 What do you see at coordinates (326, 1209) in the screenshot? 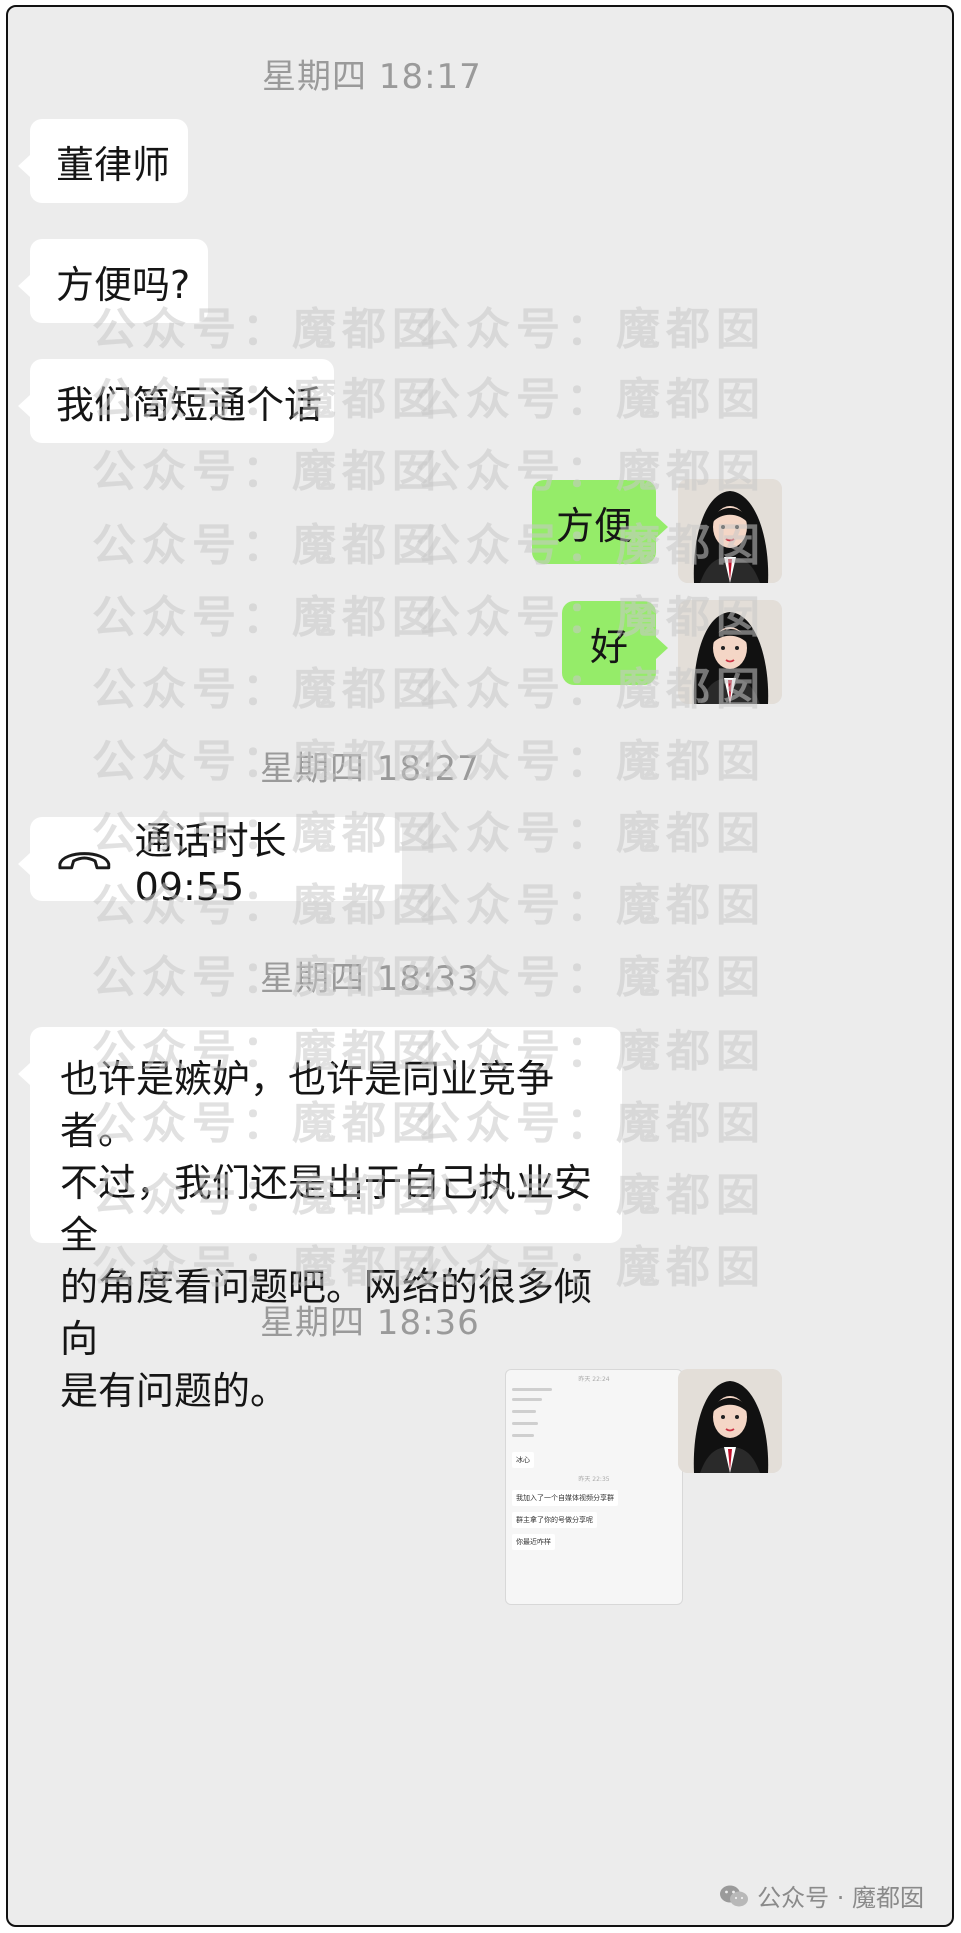
I see `message-line: 不过，我们还是出于自己执业安全` at bounding box center [326, 1209].